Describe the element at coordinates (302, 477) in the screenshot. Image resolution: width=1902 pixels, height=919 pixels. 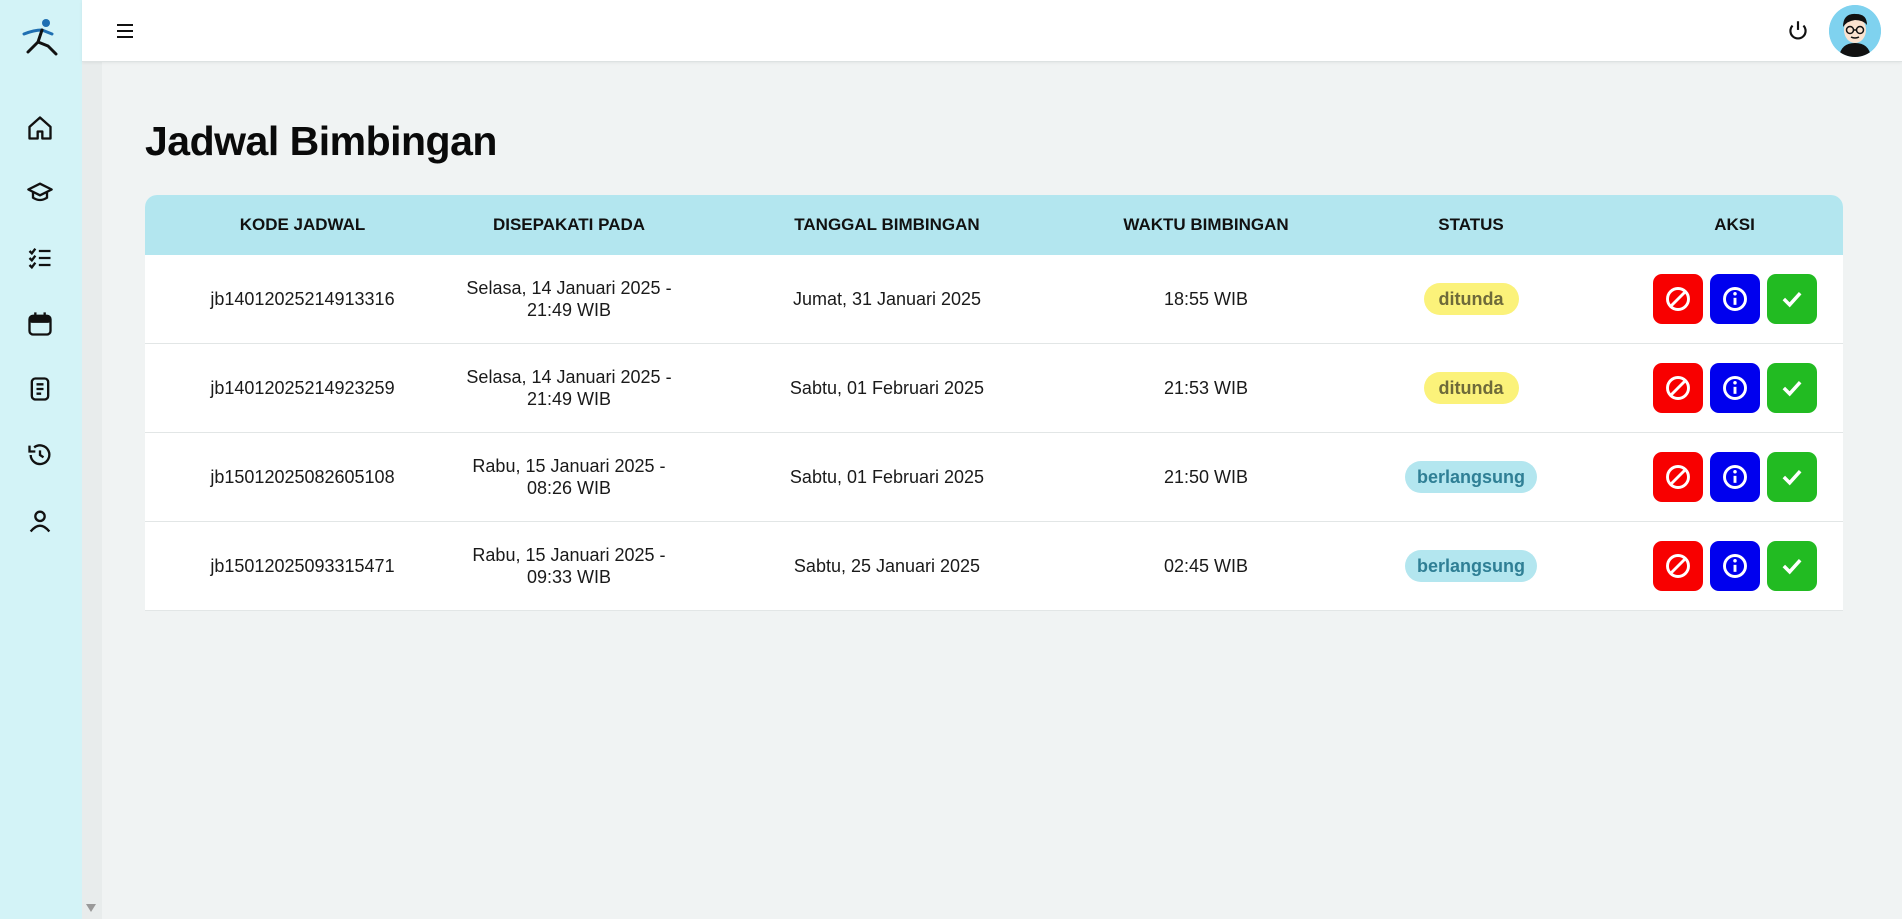
I see `cell-kode: jb15012025082605108` at that location.